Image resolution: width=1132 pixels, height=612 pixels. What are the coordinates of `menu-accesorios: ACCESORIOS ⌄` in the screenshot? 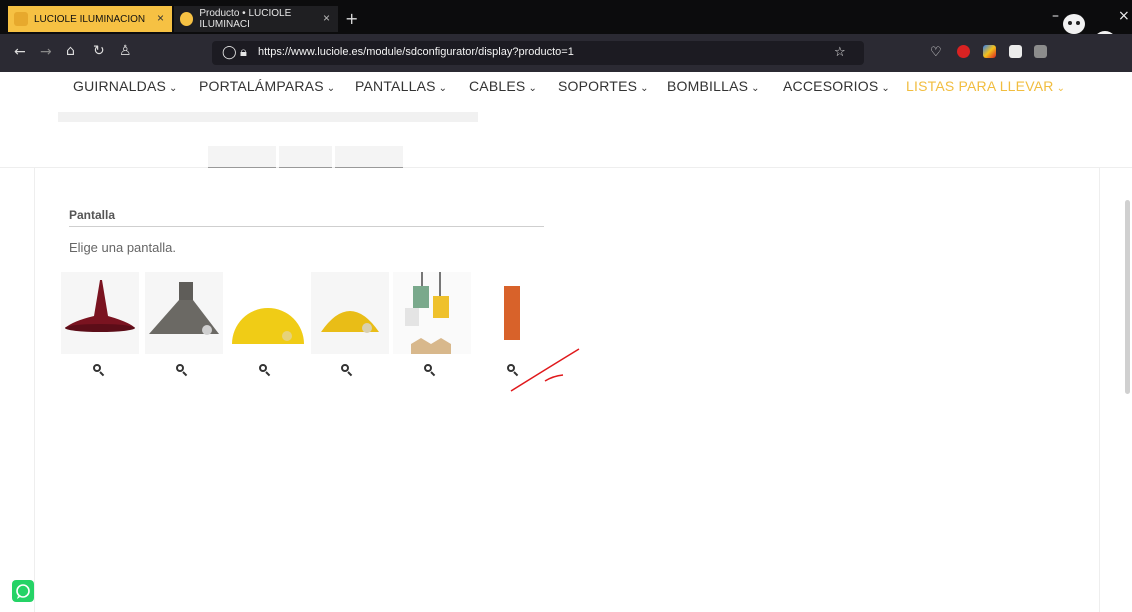 It's located at (836, 86).